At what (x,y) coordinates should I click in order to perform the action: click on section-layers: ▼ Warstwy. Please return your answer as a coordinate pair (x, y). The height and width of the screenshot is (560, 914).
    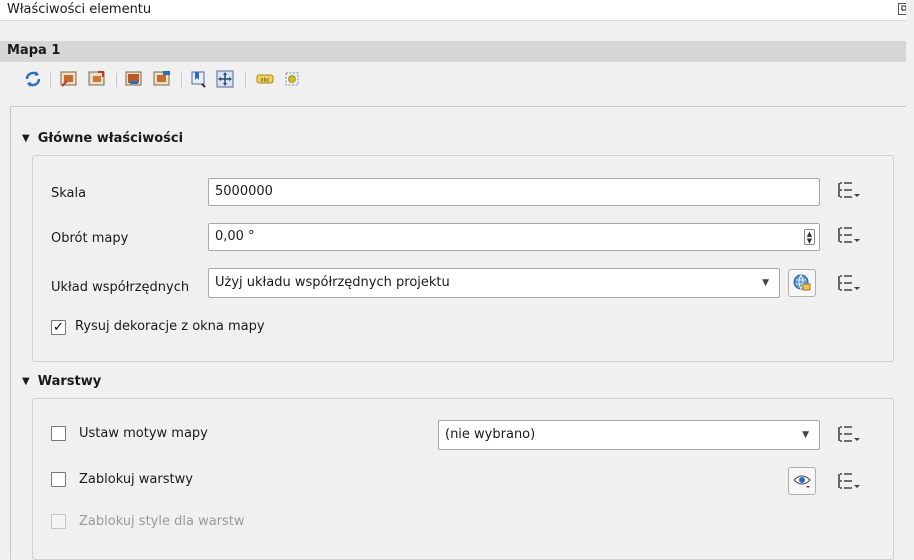
    Looking at the image, I should click on (61, 381).